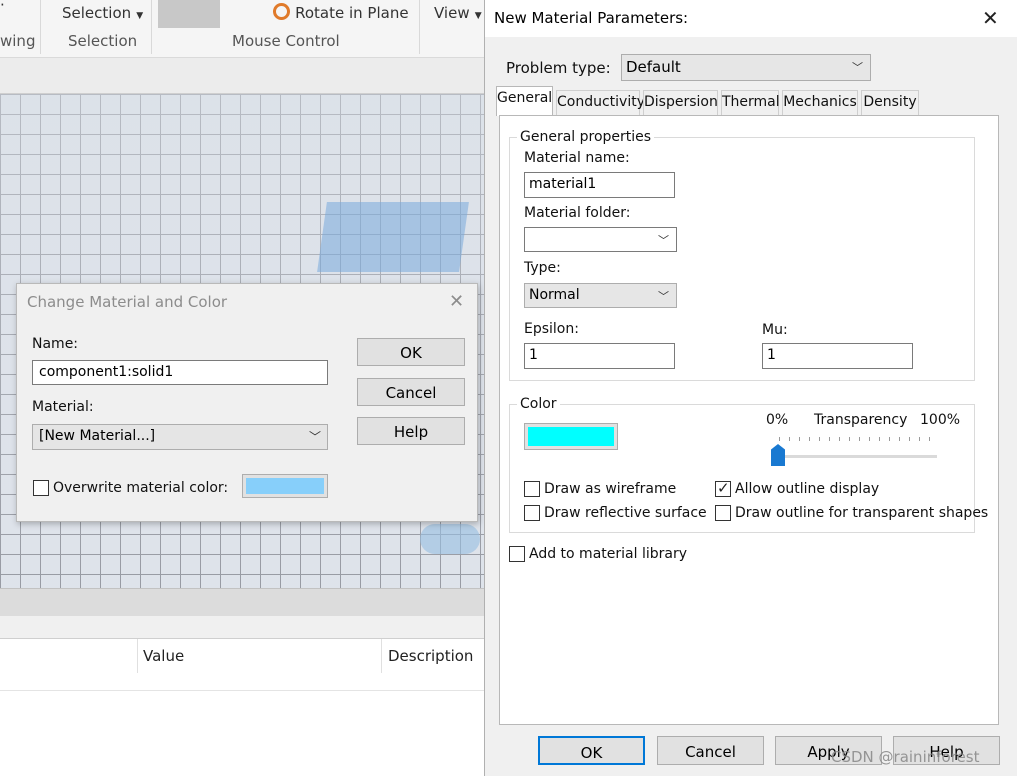 The image size is (1017, 776). I want to click on transparency-min-label: 0%, so click(777, 420).